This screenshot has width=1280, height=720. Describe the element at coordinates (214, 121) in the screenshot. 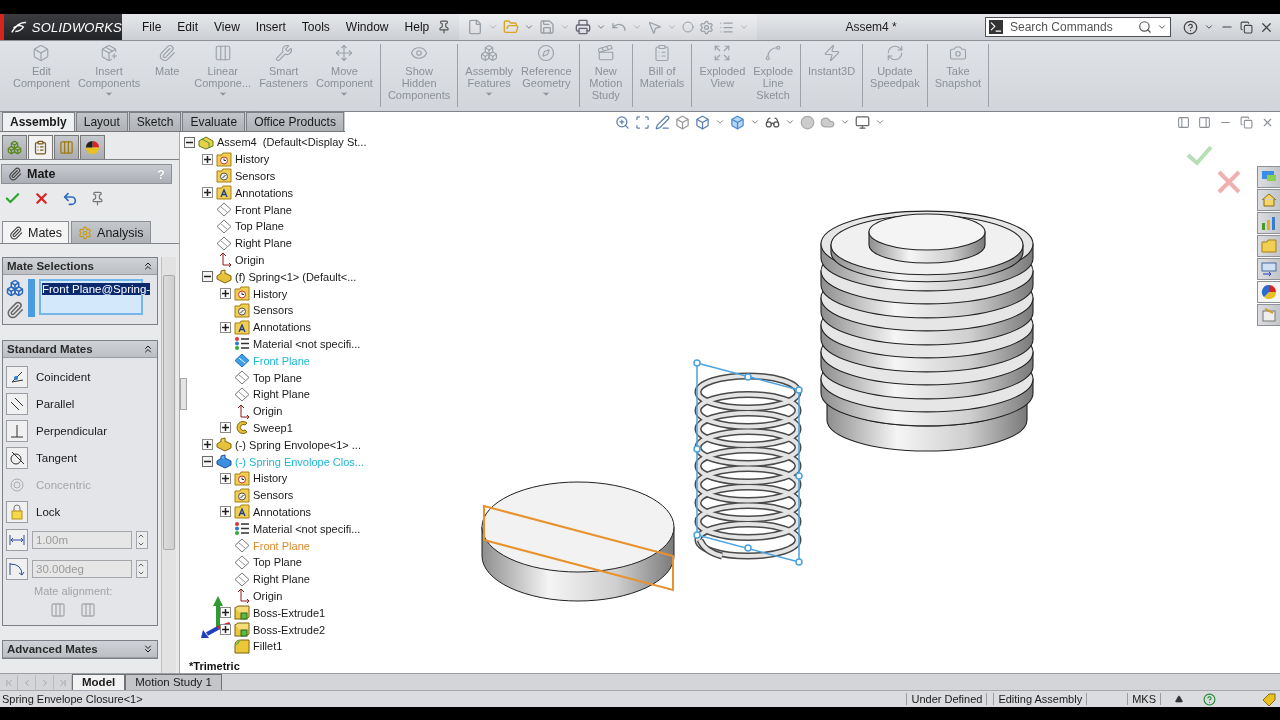

I see `command-tab: Evaluate` at that location.